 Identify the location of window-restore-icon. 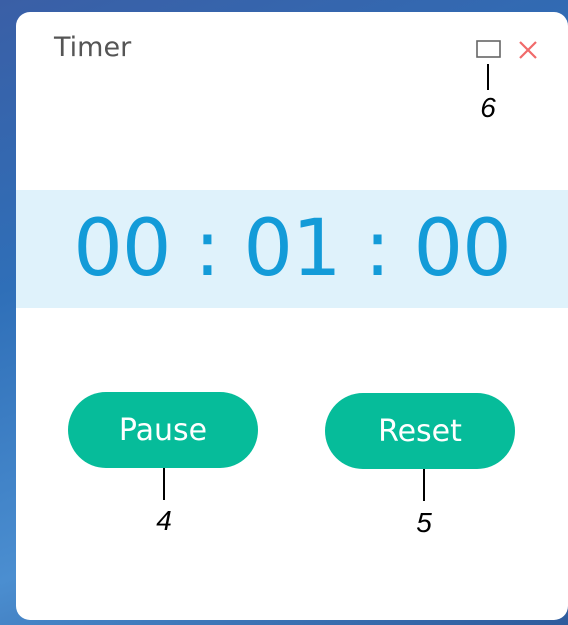
(489, 51).